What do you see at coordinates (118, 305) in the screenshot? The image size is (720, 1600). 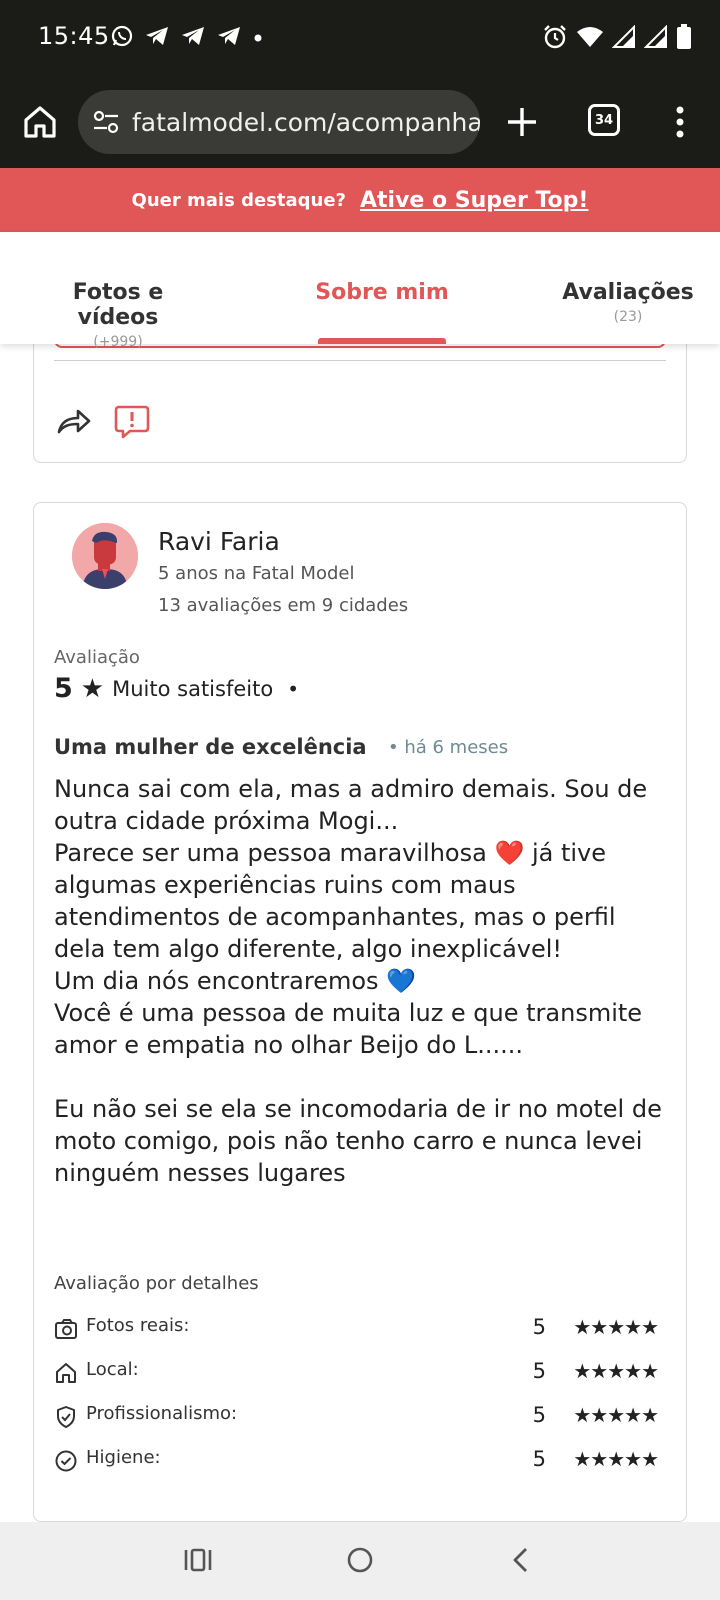 I see `tab-label: Fotos e vídeos` at bounding box center [118, 305].